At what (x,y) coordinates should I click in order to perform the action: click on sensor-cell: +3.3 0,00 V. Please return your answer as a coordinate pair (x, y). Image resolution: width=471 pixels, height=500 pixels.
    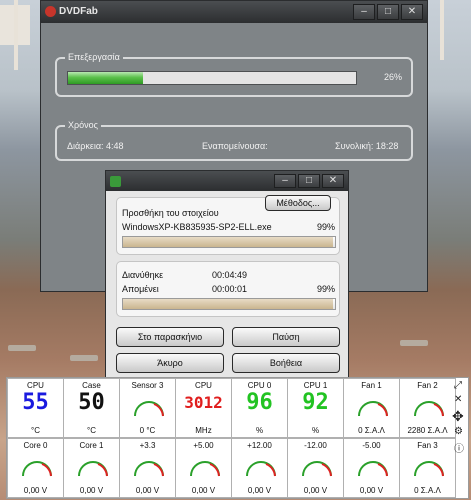
    Looking at the image, I should click on (147, 468).